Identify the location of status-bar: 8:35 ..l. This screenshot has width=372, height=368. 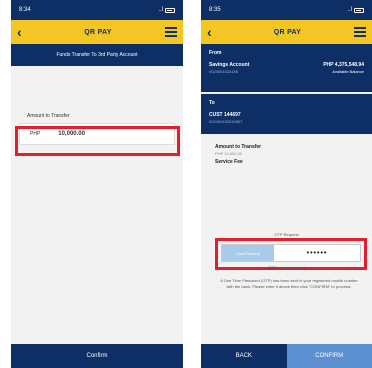
(286, 10).